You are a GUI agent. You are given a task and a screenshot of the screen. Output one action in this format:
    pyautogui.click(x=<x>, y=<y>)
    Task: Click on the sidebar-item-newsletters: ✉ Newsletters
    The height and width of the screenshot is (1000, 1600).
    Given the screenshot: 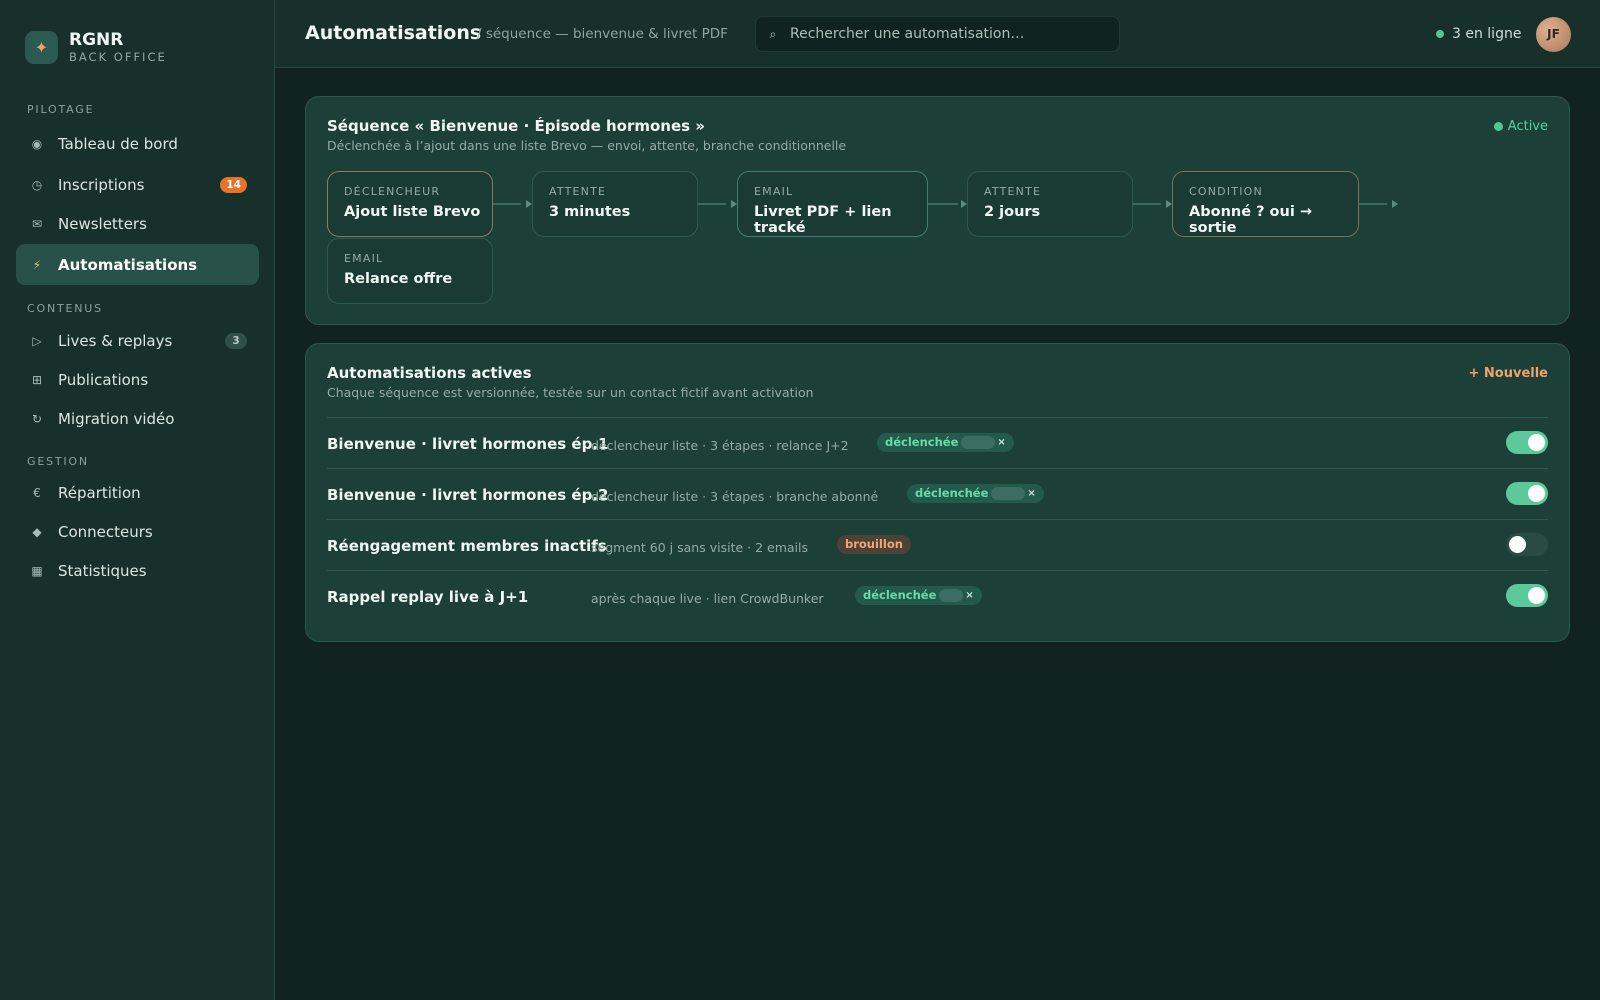 What is the action you would take?
    pyautogui.click(x=137, y=224)
    